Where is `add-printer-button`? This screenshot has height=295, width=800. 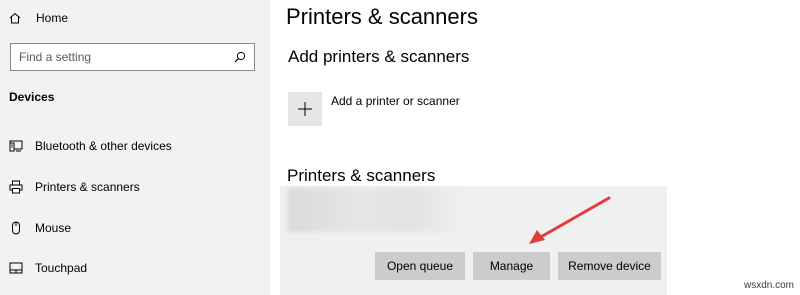 add-printer-button is located at coordinates (305, 109).